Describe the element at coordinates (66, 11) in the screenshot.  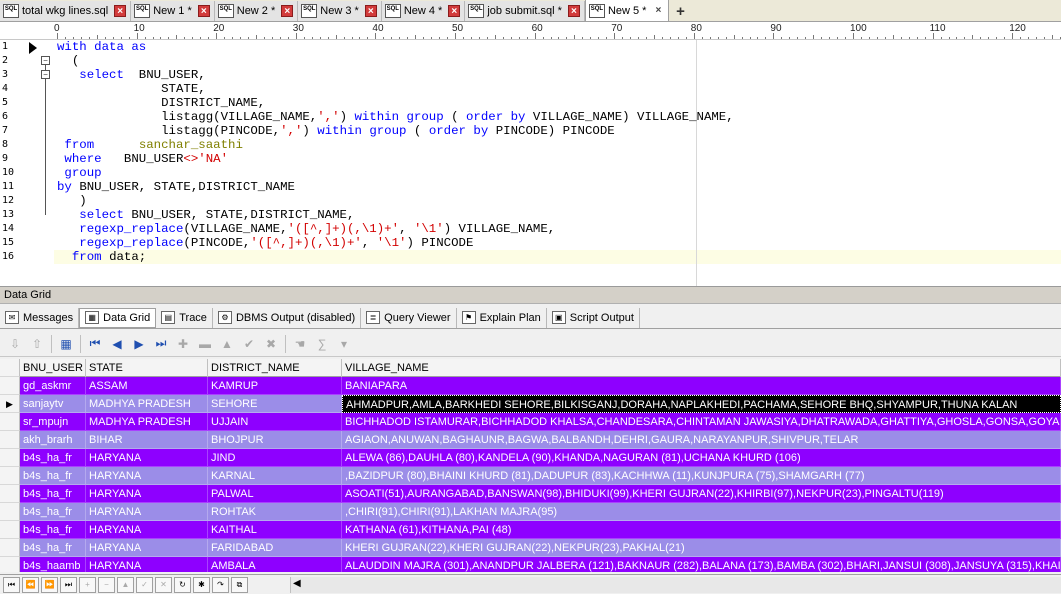
I see `editor-tab: SQL total wkg lines.sql ×` at that location.